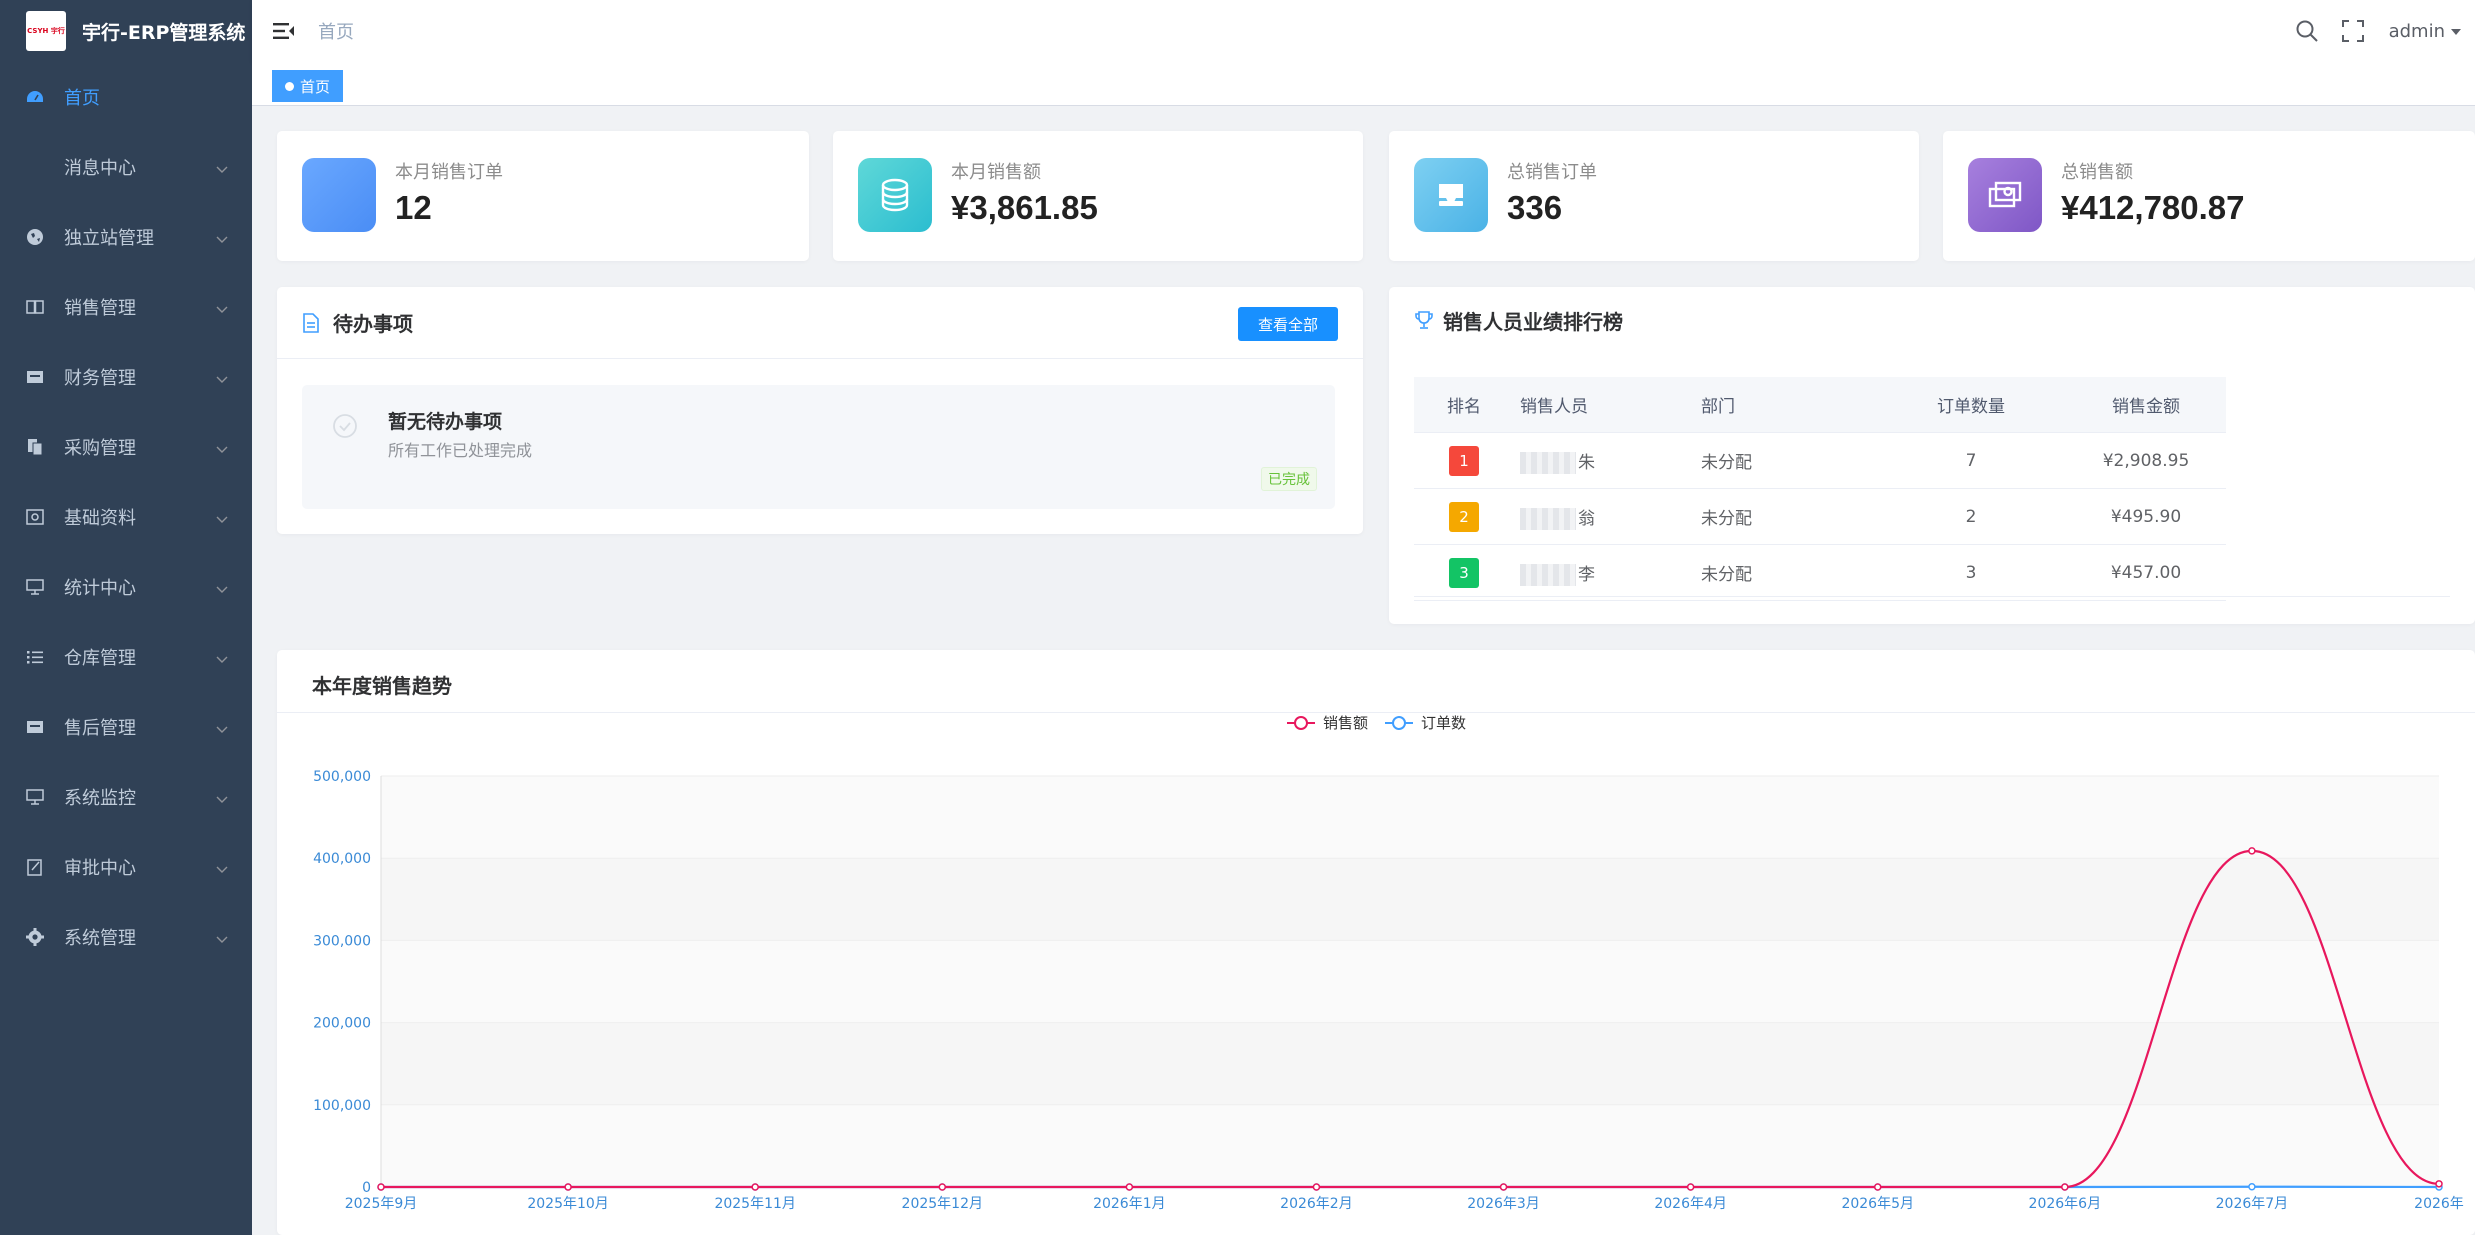 Image resolution: width=2475 pixels, height=1235 pixels. Describe the element at coordinates (126, 167) in the screenshot. I see `sidebar-item-1: 消息中心` at that location.